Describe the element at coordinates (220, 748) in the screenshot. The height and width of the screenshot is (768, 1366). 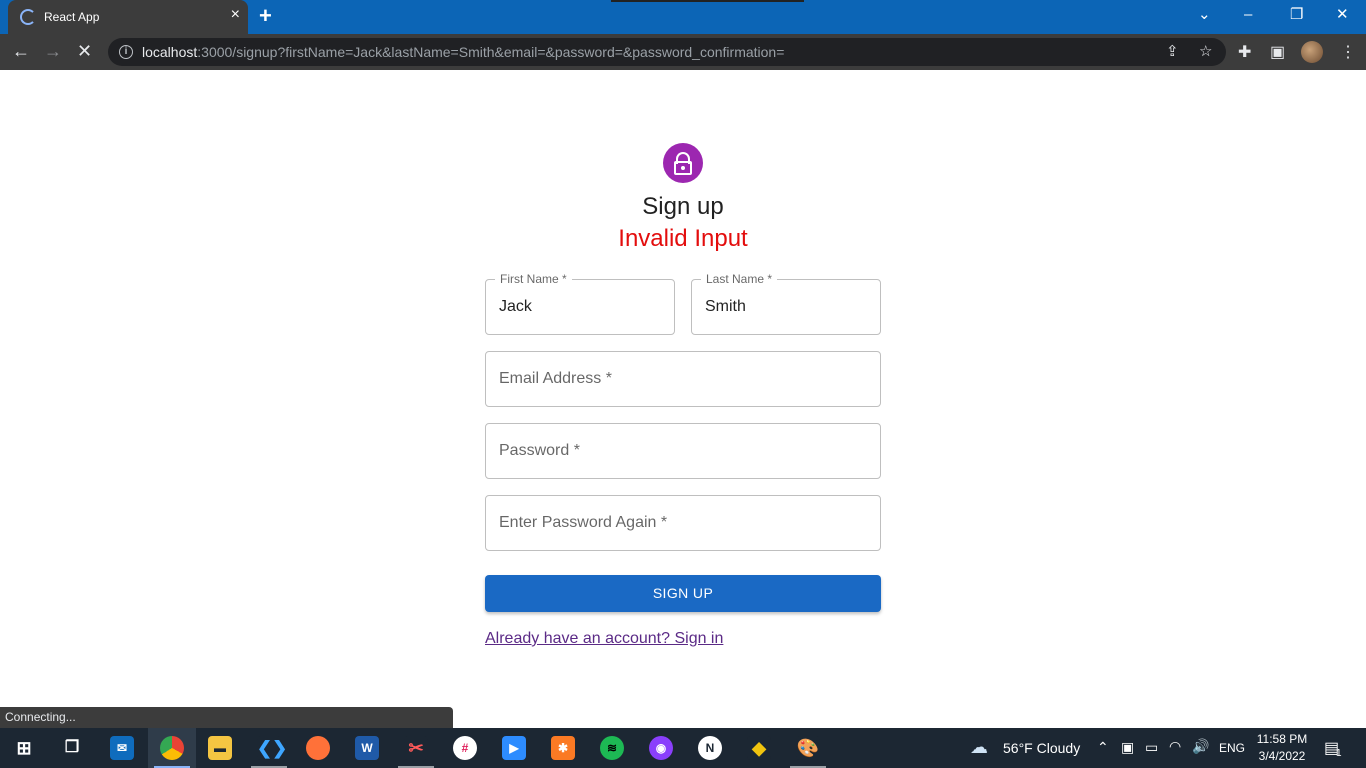
I see `file-explorer-icon: ▬` at that location.